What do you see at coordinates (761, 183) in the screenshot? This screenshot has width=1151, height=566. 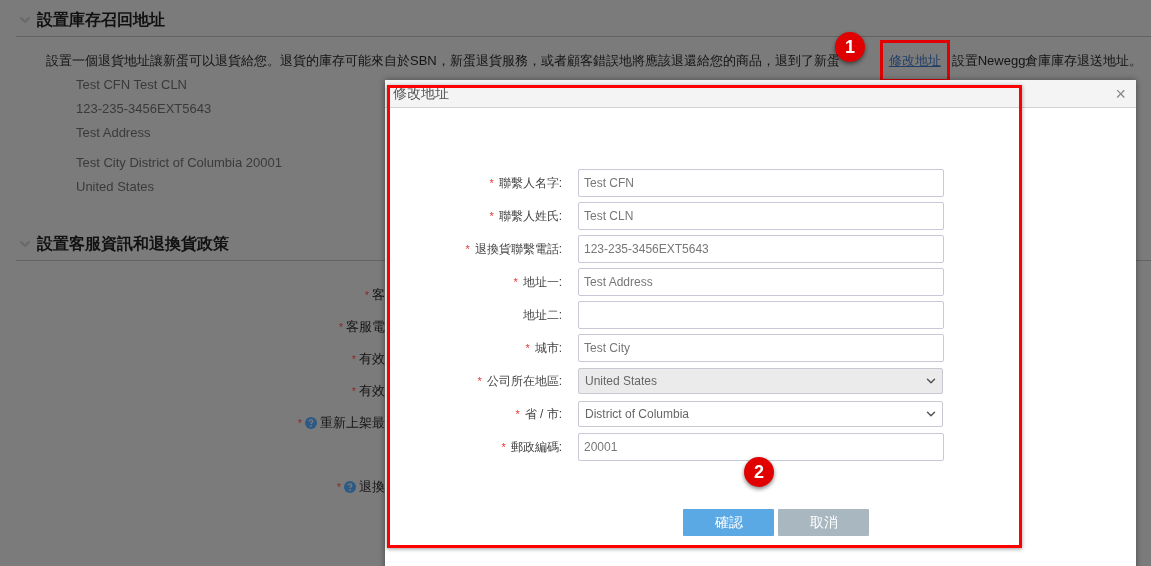 I see `input-field: Test CFN` at bounding box center [761, 183].